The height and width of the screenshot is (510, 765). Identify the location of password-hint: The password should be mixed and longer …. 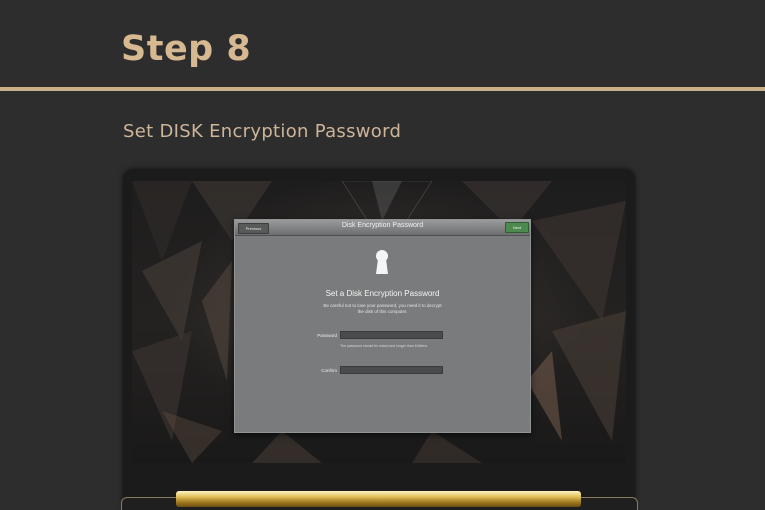
(384, 346).